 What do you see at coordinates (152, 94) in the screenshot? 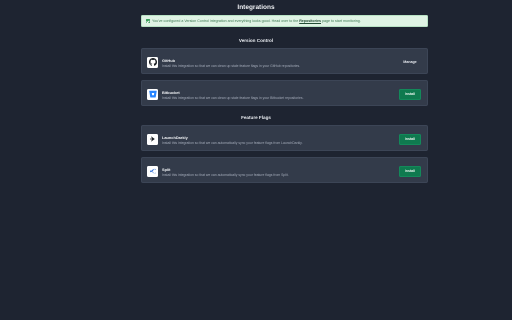
I see `bitbucket-icon` at bounding box center [152, 94].